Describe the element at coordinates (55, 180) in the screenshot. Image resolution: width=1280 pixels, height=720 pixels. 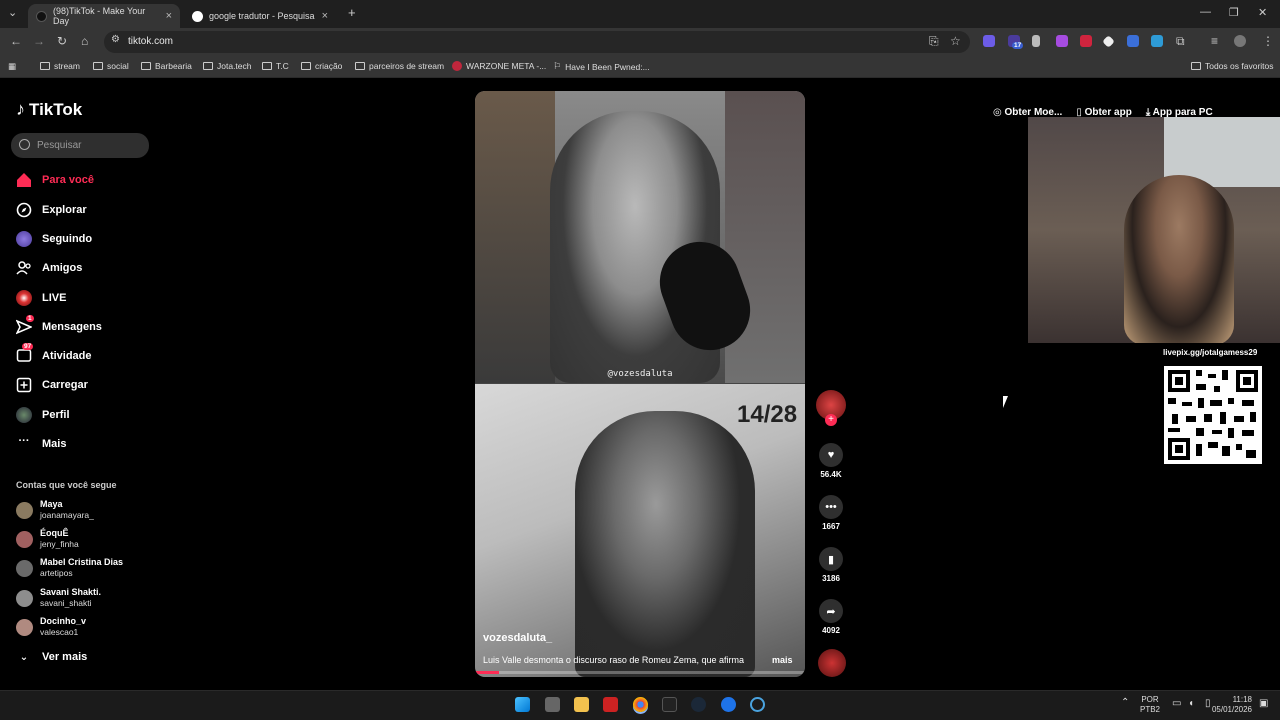
I see `nav-para-voce: Para você` at that location.